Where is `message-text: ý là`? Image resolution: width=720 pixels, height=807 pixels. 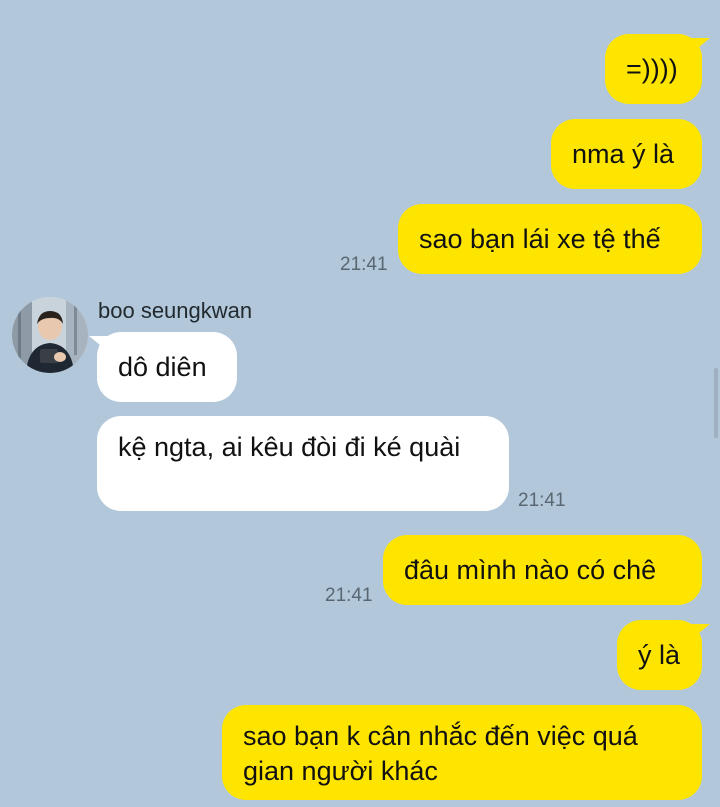 message-text: ý là is located at coordinates (659, 654).